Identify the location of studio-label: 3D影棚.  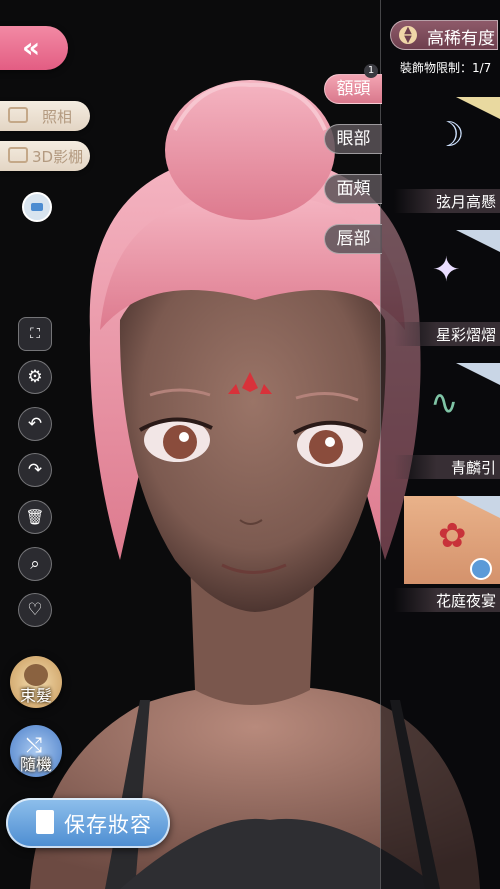
(58, 157).